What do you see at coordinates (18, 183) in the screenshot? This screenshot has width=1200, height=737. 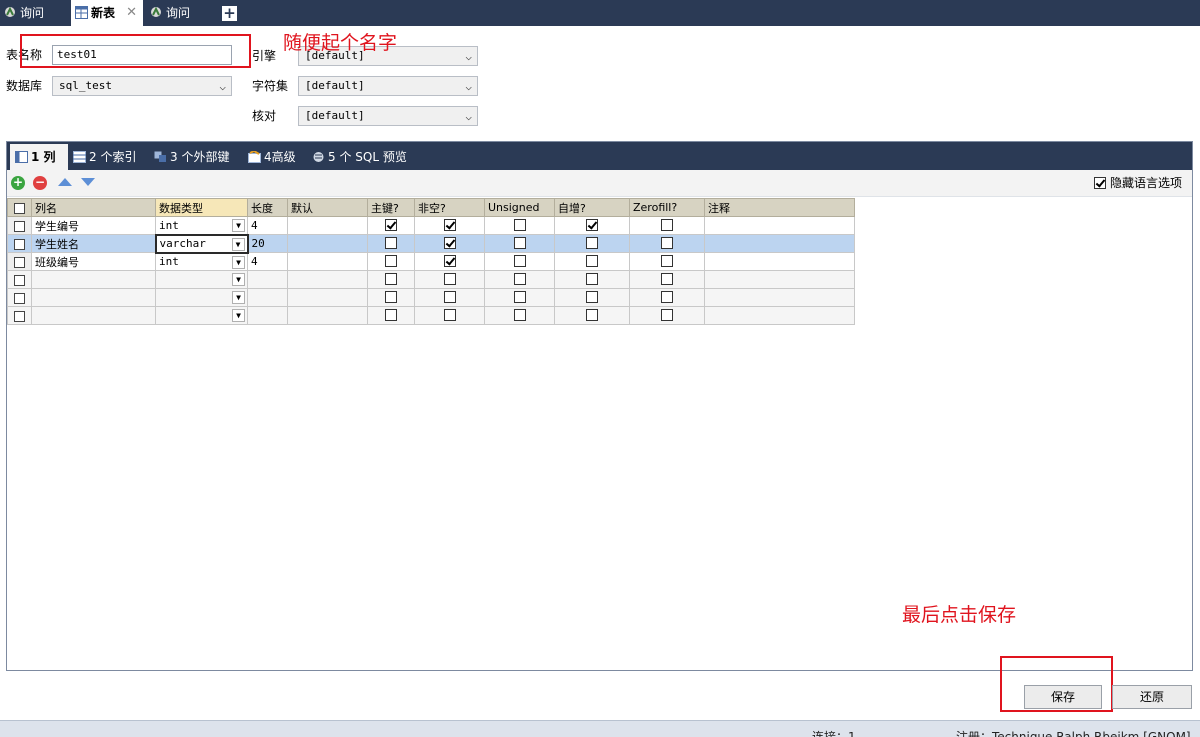 I see `add-column-icon: +` at bounding box center [18, 183].